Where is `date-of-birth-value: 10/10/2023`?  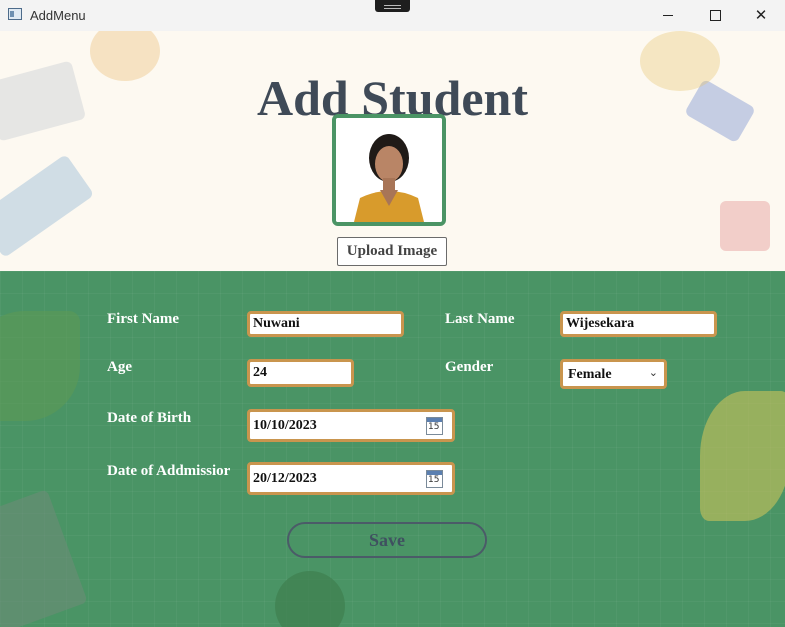
date-of-birth-value: 10/10/2023 is located at coordinates (285, 425).